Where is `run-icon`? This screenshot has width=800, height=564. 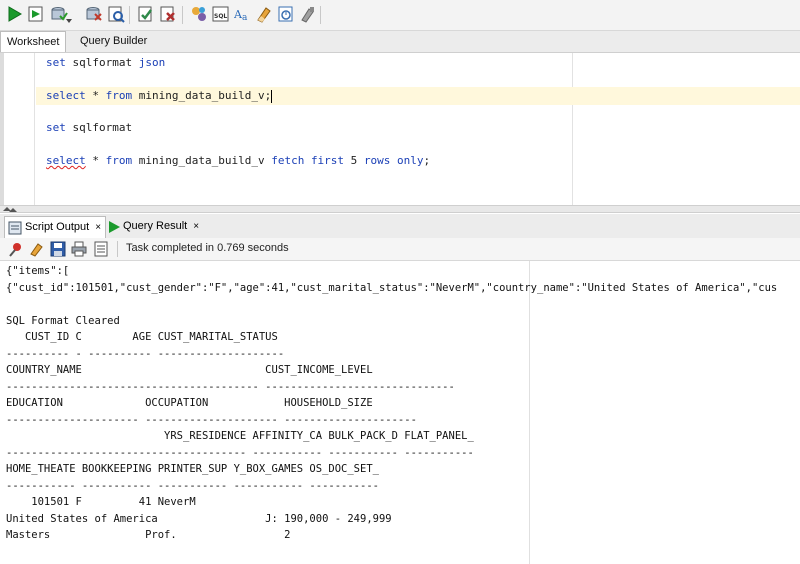 run-icon is located at coordinates (114, 227).